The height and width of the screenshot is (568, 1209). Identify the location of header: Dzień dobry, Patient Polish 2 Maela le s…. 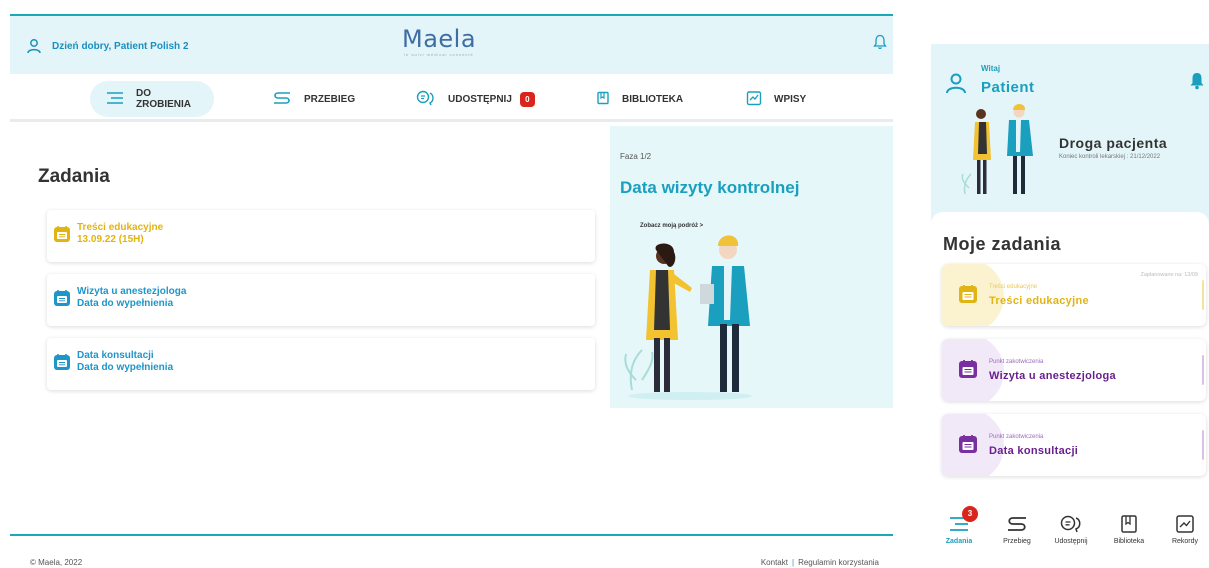
(451, 45).